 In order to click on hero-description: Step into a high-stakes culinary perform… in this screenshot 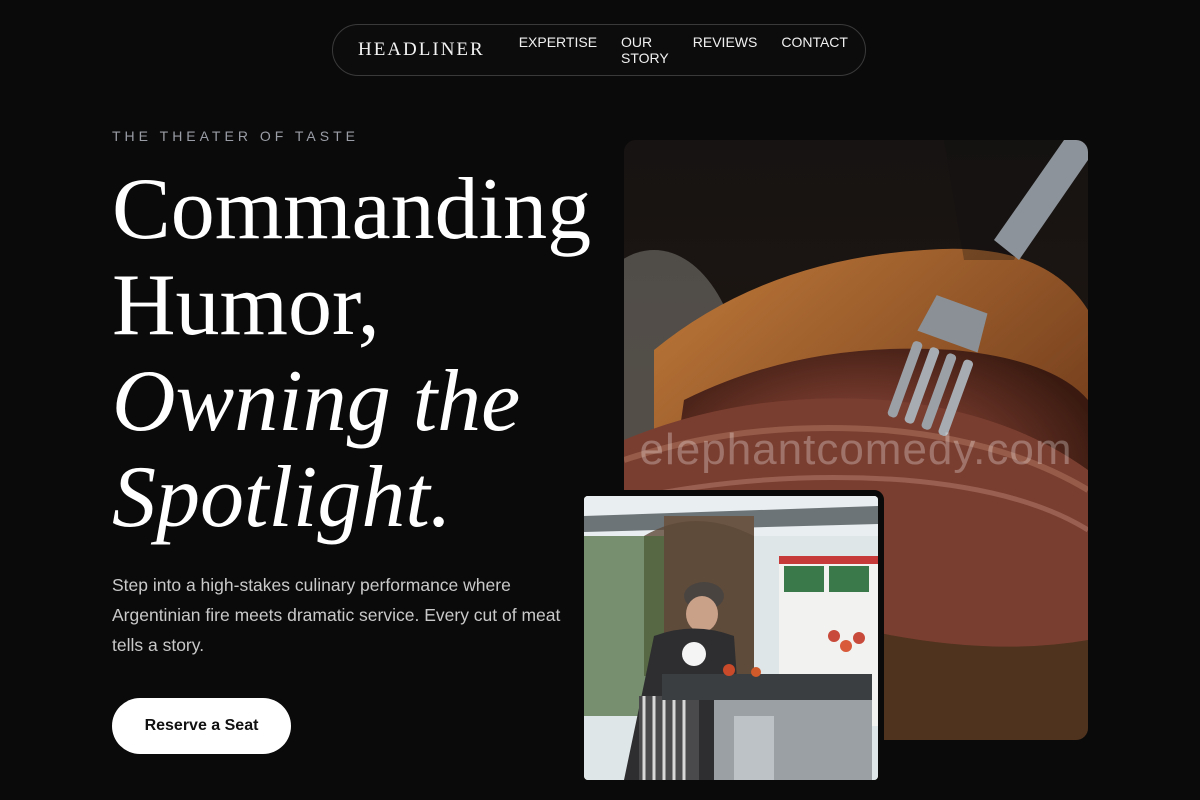, I will do `click(336, 615)`.